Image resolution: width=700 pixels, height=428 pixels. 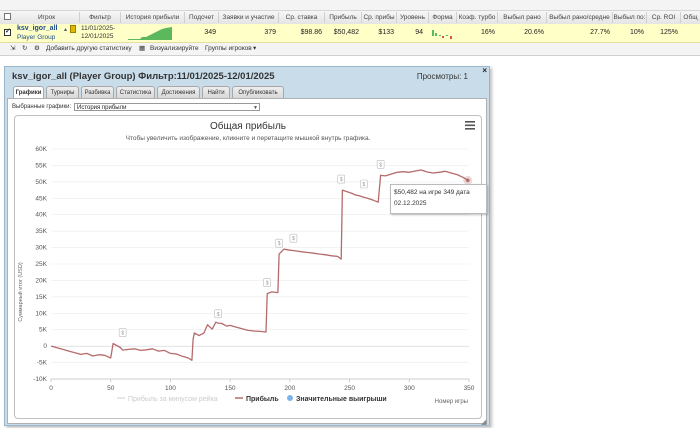 I want to click on chart-title: Общая прибыль, so click(x=248, y=126).